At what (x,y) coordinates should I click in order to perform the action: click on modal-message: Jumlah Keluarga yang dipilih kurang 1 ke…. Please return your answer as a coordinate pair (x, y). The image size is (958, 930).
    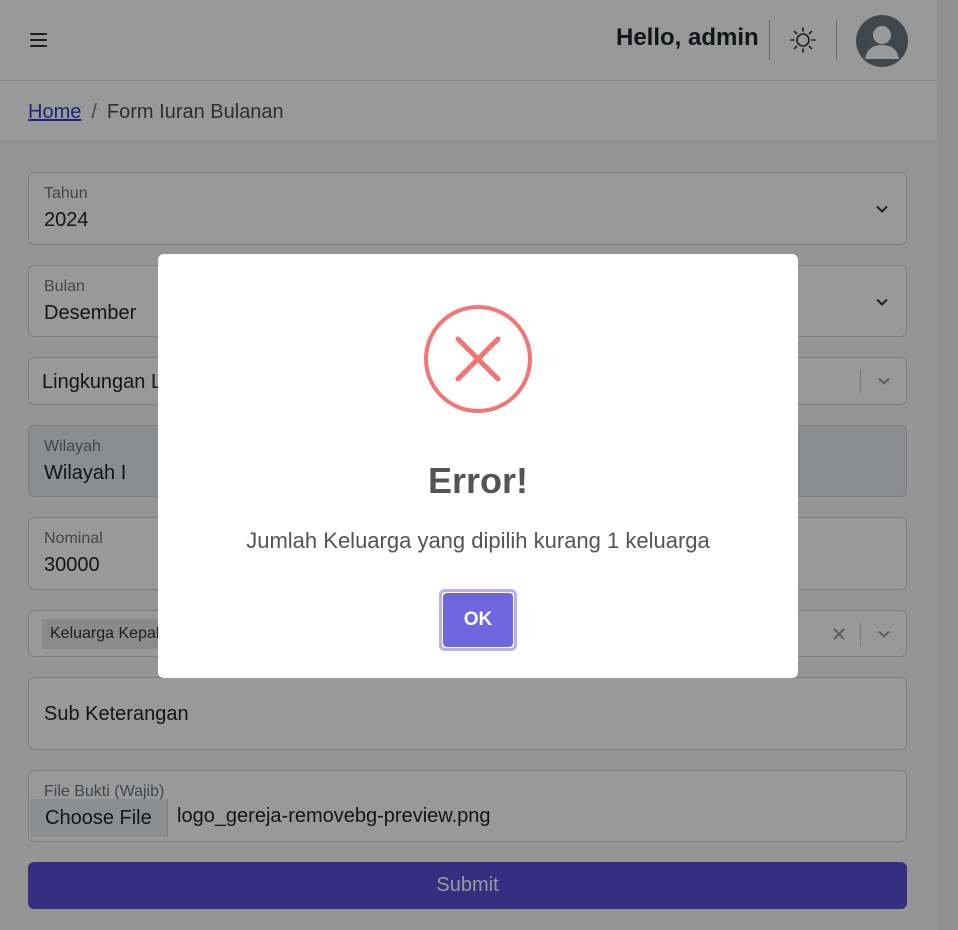
    Looking at the image, I should click on (478, 540).